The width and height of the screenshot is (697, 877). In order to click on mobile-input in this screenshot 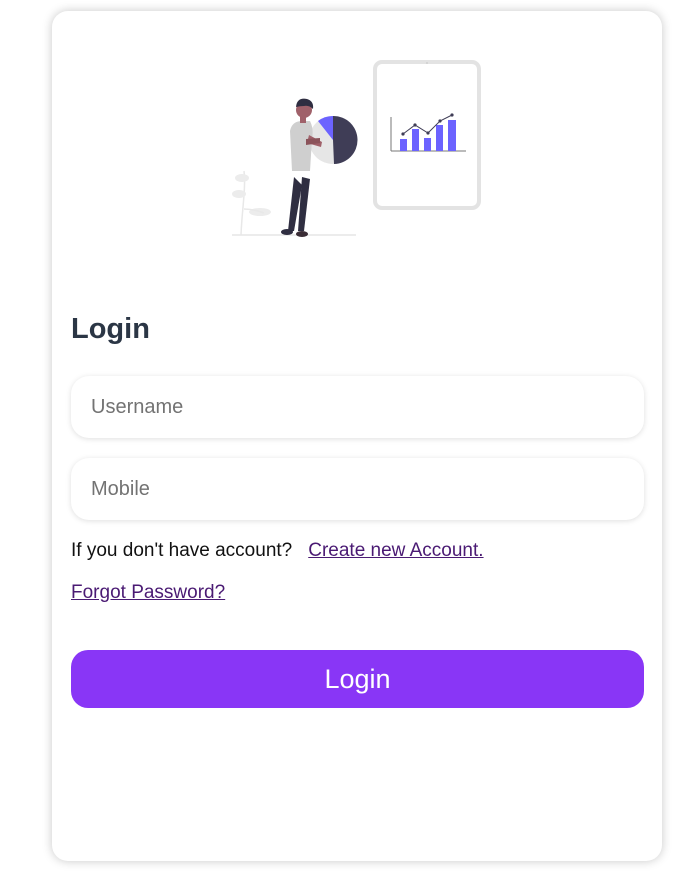, I will do `click(357, 489)`.